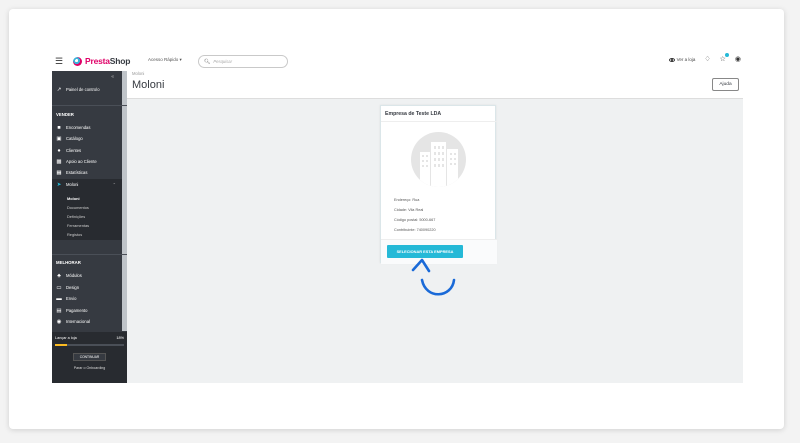 This screenshot has width=800, height=443. I want to click on truck-icon: ▬, so click(59, 298).